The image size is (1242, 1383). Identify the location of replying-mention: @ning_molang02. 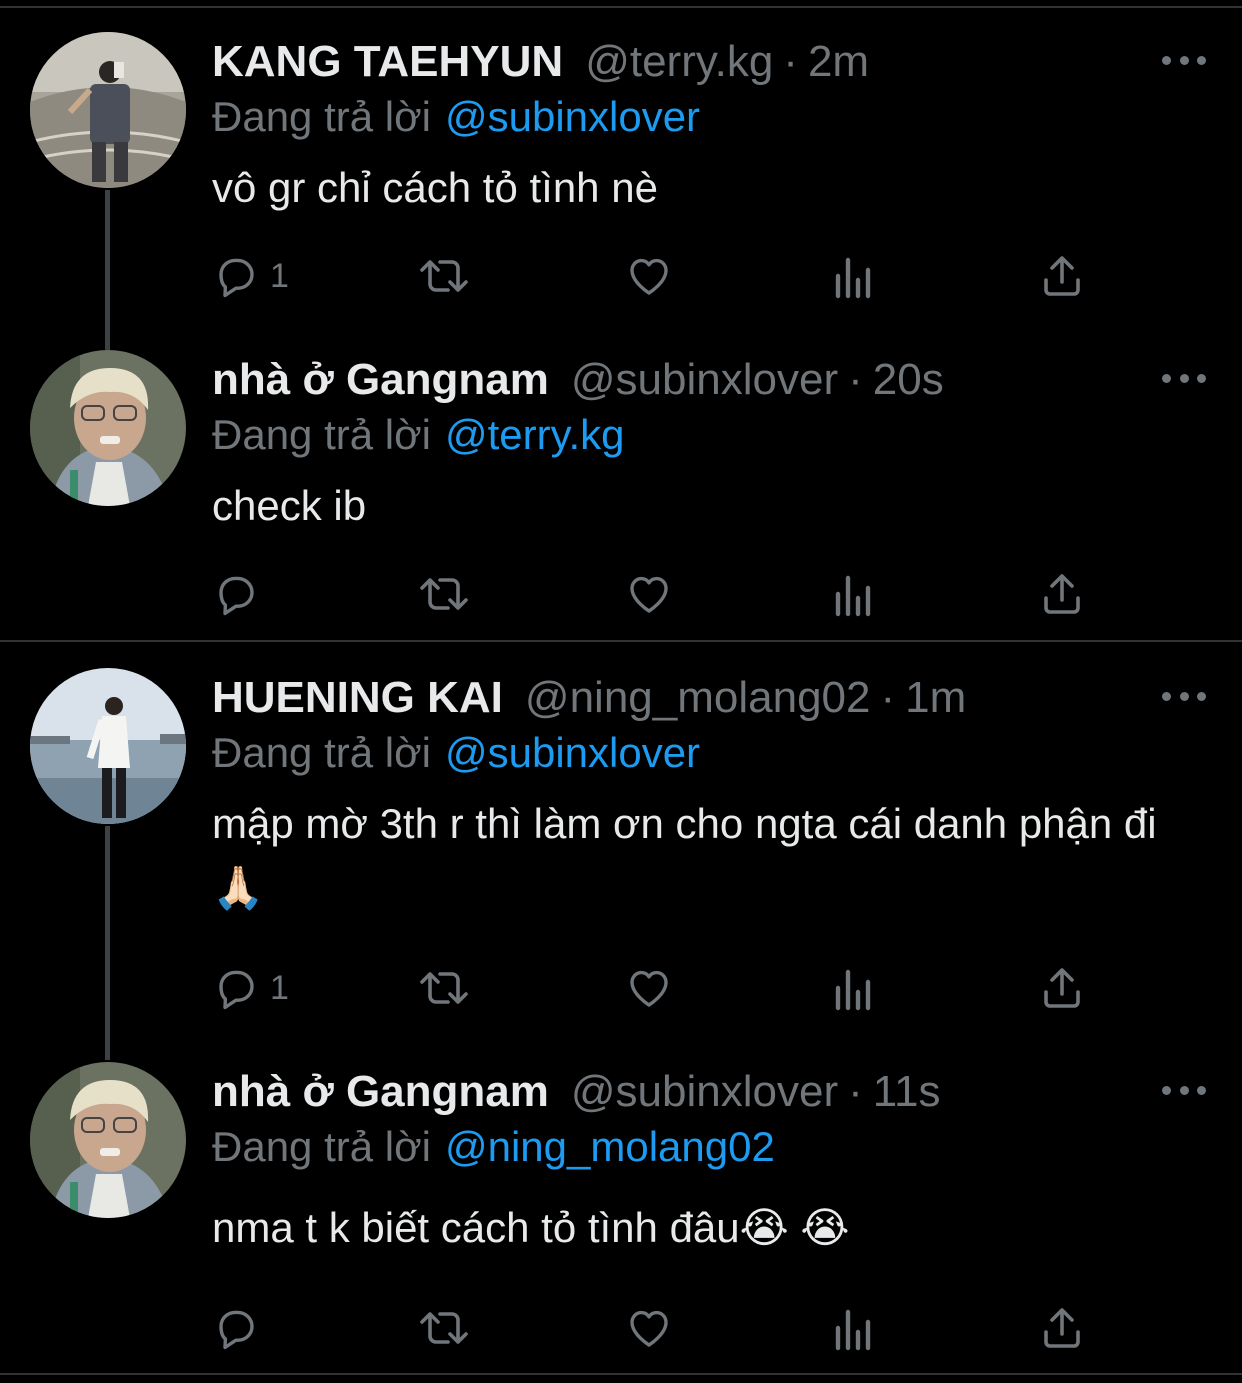
(610, 1146).